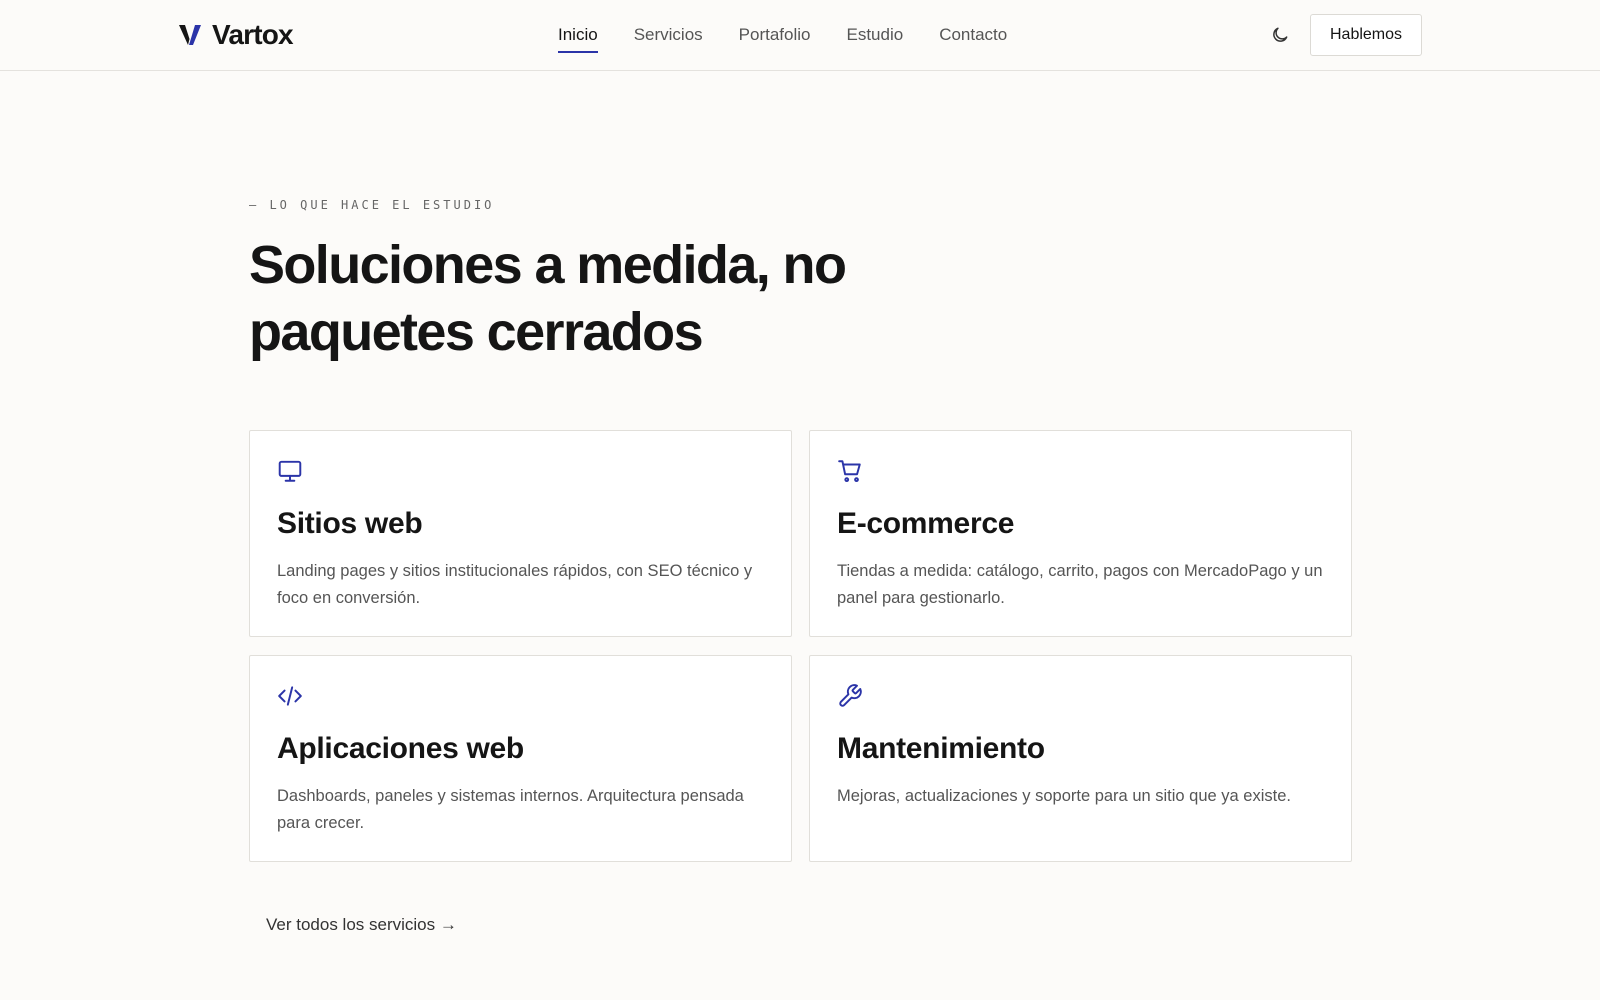  Describe the element at coordinates (849, 471) in the screenshot. I see `shopping-cart-icon` at that location.